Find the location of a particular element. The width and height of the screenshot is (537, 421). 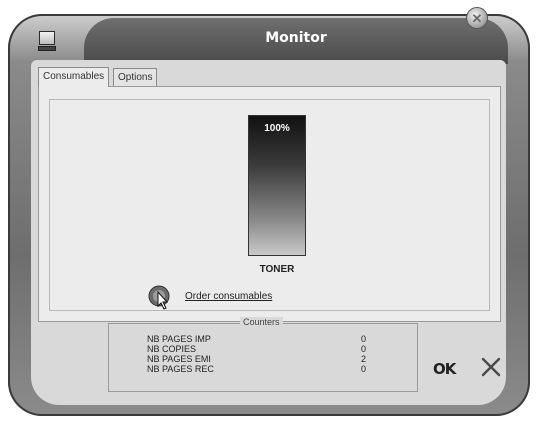

x-icon is located at coordinates (491, 367).